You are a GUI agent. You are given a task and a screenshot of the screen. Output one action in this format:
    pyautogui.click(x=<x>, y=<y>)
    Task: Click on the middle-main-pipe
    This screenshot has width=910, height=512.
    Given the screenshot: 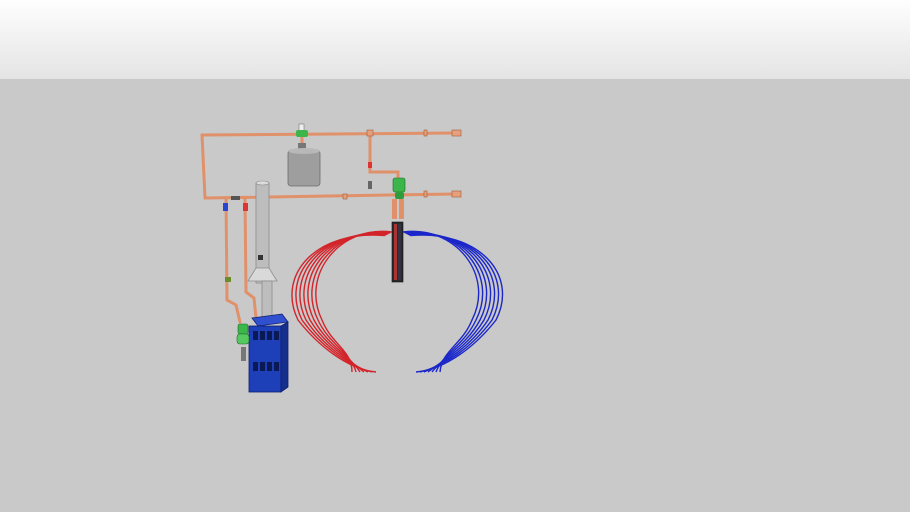 What is the action you would take?
    pyautogui.click(x=330, y=196)
    